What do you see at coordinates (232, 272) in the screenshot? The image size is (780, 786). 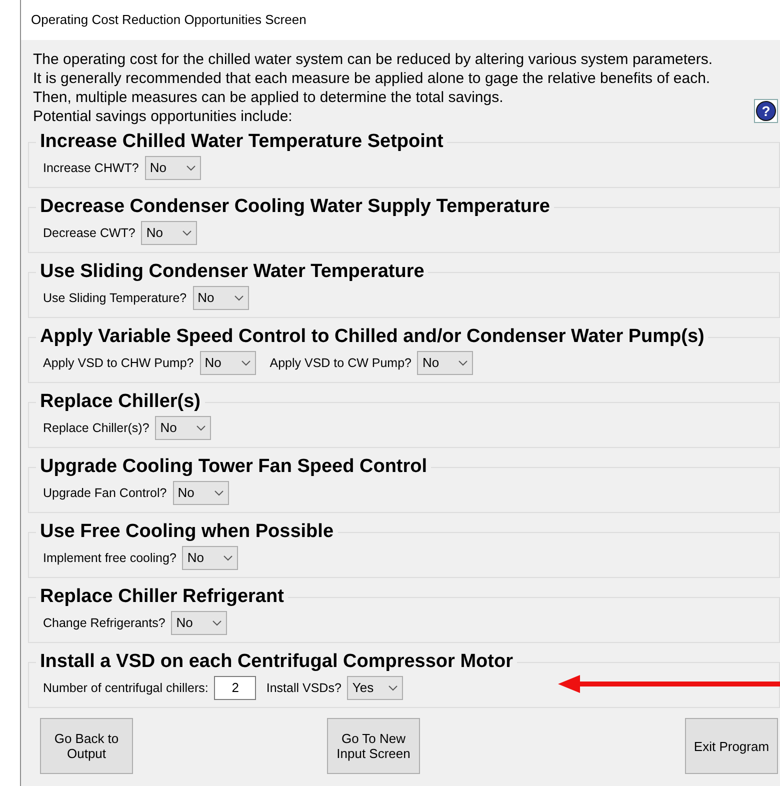 I see `group-title: Use Sliding Condenser Water Temperature` at bounding box center [232, 272].